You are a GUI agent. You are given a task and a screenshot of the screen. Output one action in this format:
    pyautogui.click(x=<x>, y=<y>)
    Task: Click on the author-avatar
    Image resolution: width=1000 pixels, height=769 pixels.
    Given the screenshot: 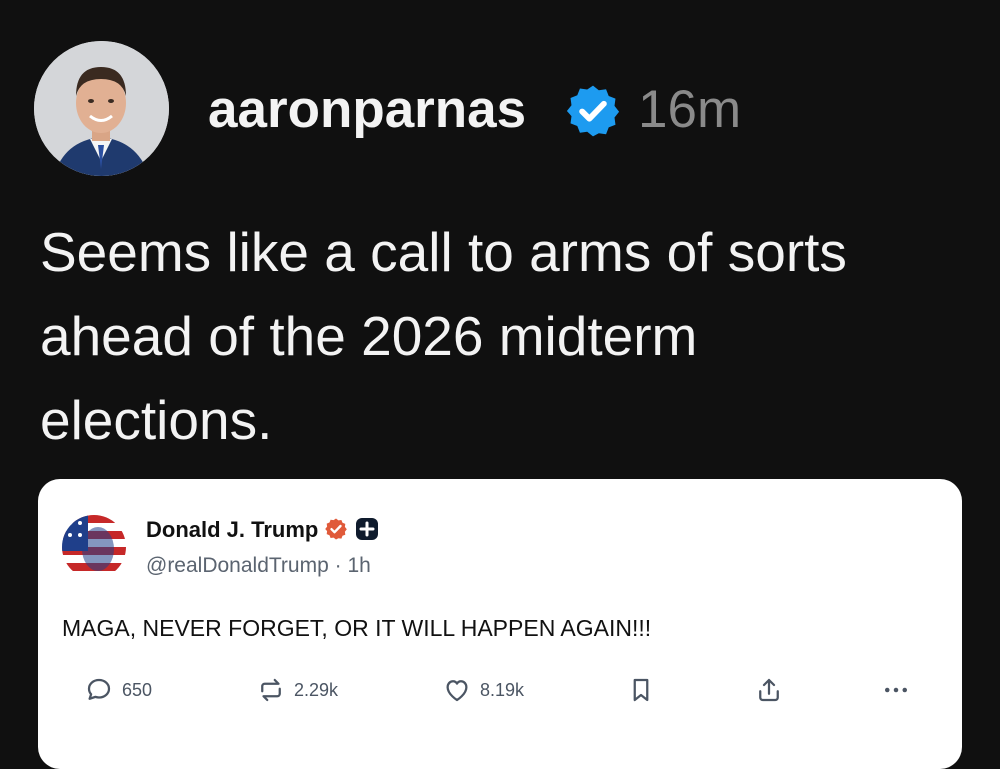 What is the action you would take?
    pyautogui.click(x=101, y=108)
    